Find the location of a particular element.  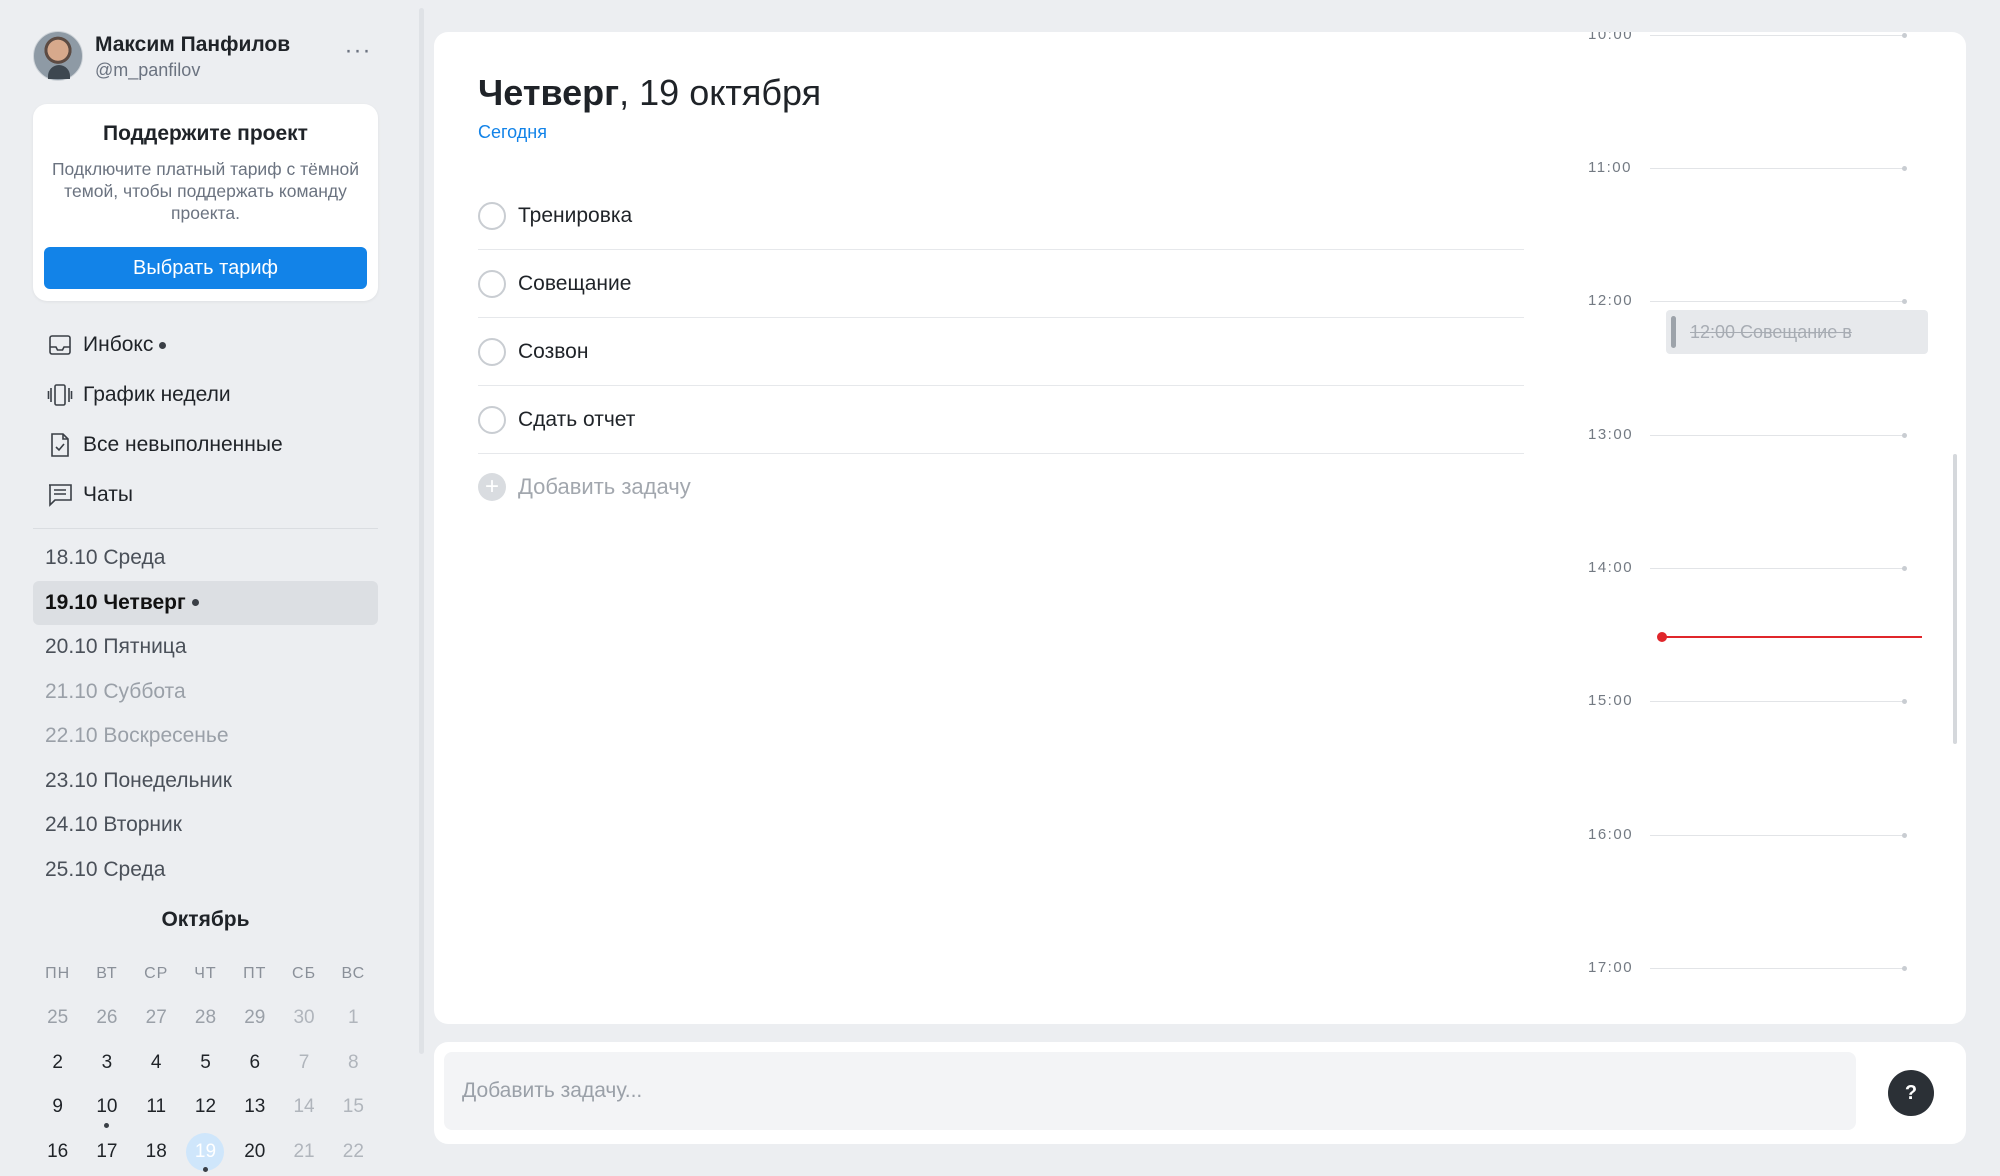

avatar is located at coordinates (58, 56).